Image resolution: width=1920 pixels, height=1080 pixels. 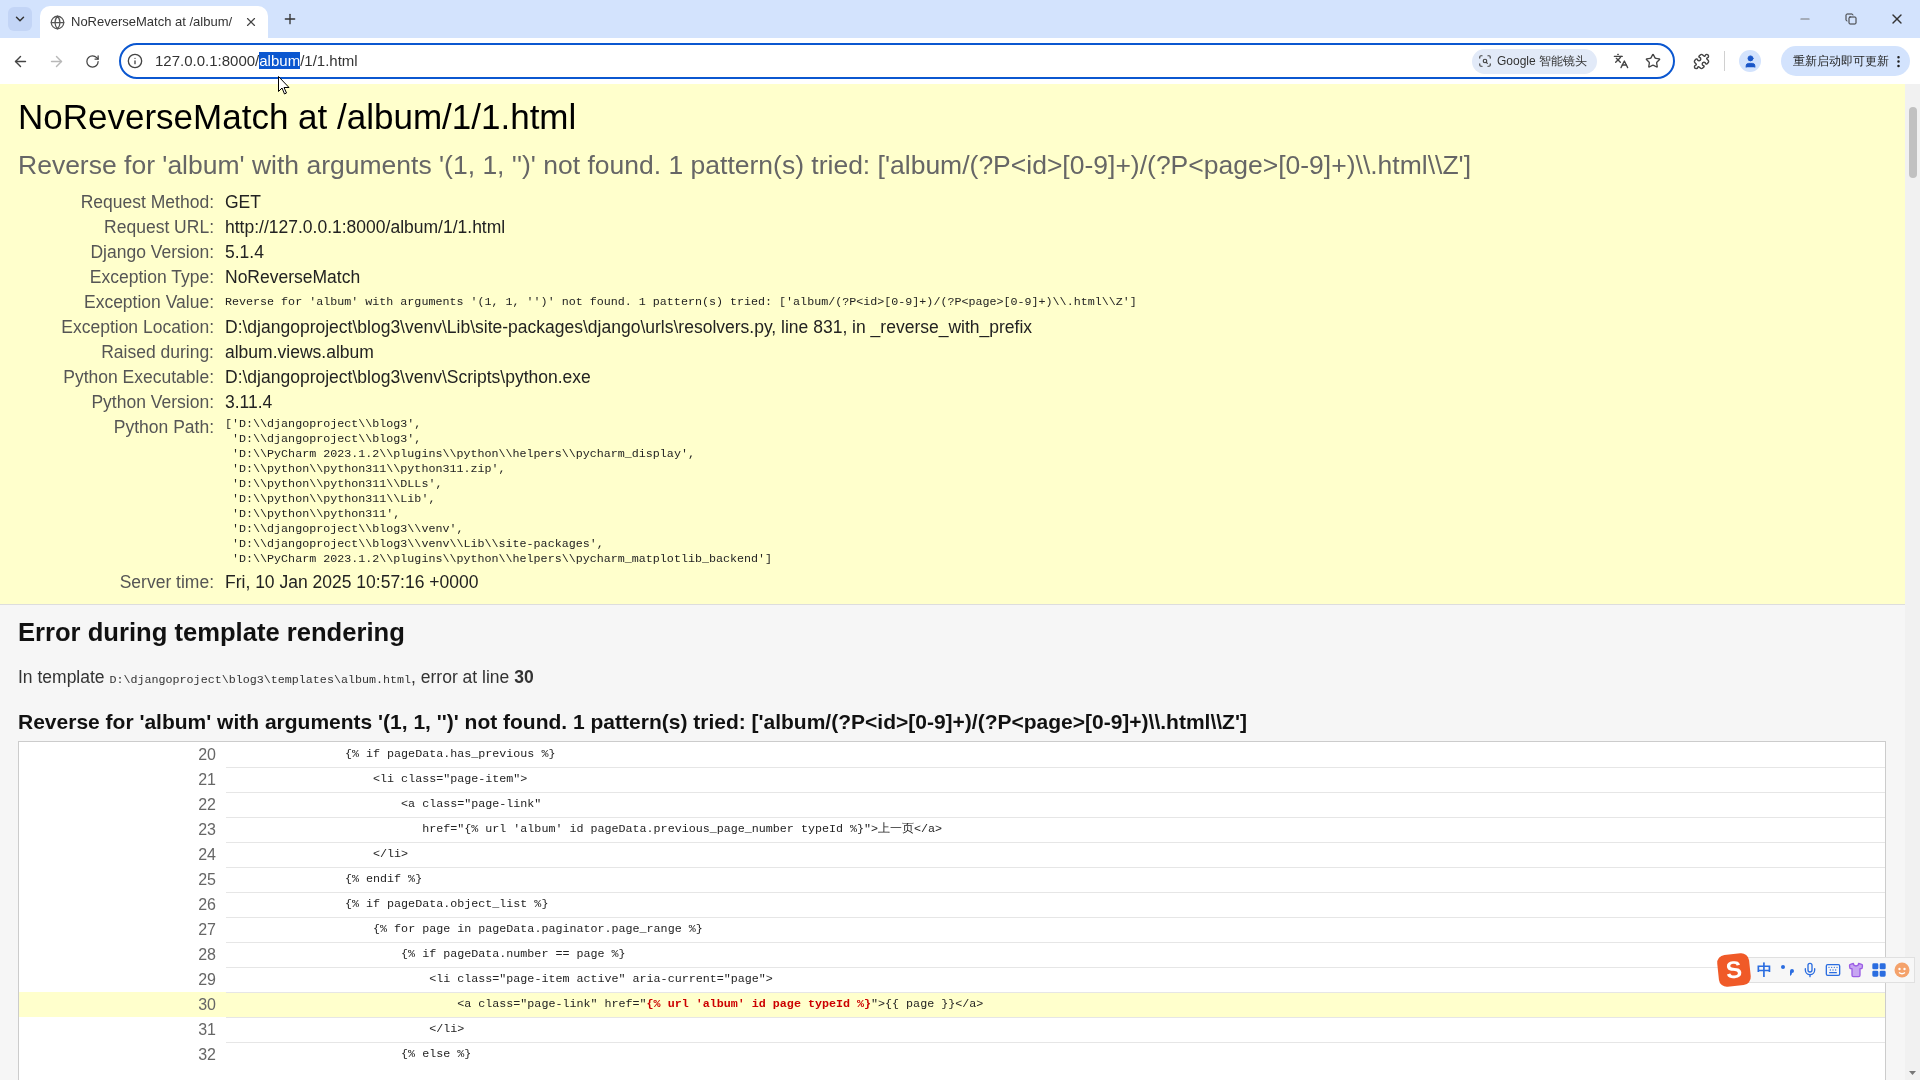 I want to click on meta-value: NoReverseMatch, so click(x=293, y=277).